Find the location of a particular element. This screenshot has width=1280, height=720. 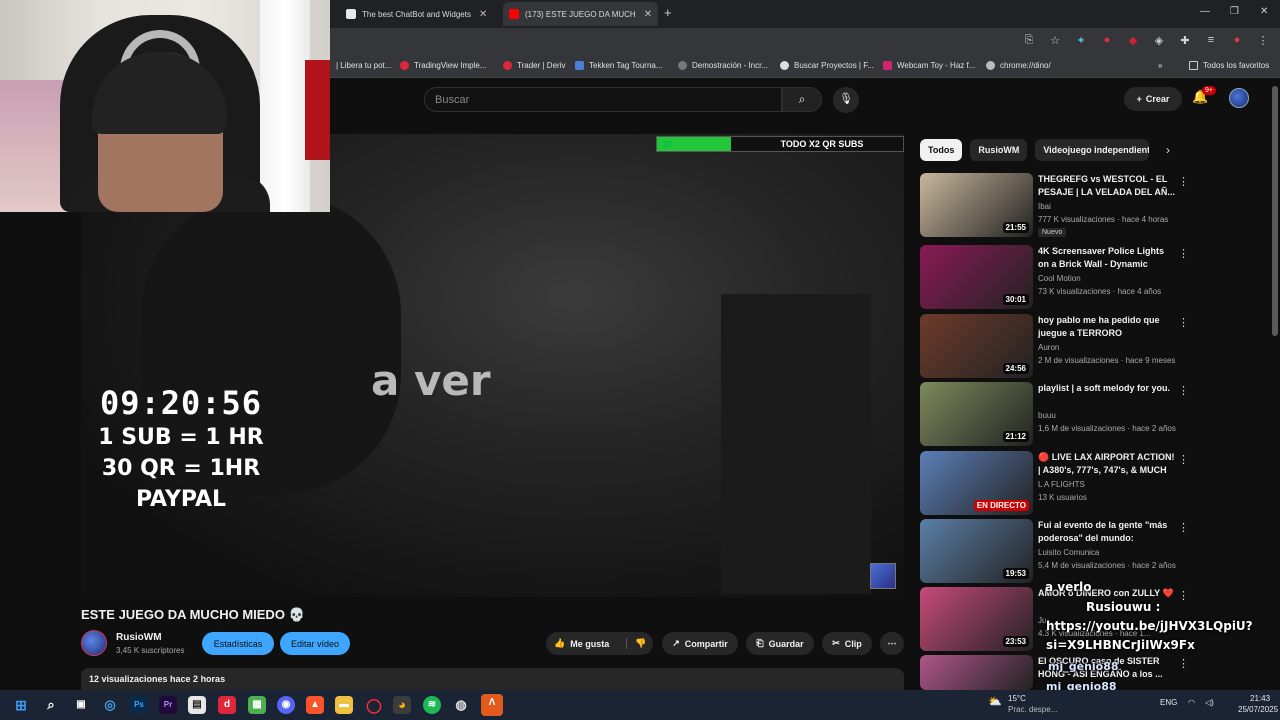

windows-start-icon: ⊞ is located at coordinates (21, 705).